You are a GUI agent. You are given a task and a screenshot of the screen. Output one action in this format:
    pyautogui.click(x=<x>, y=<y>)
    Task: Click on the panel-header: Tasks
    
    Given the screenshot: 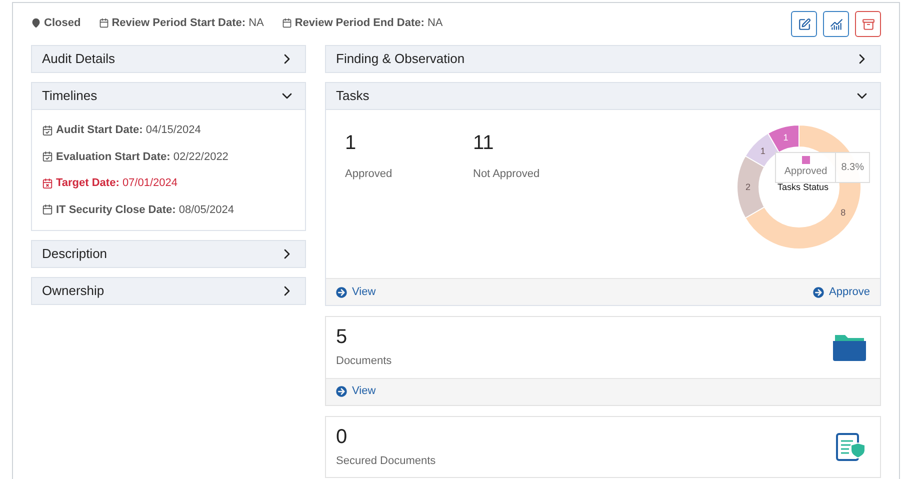 What is the action you would take?
    pyautogui.click(x=603, y=96)
    